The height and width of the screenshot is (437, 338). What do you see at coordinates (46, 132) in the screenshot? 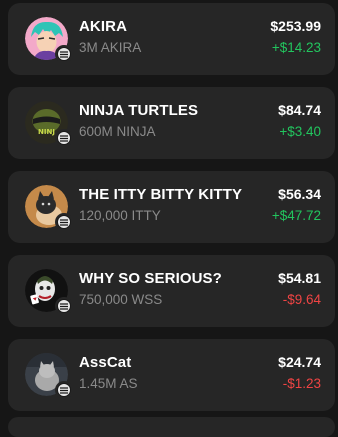
I see `svg-text: NINJ` at bounding box center [46, 132].